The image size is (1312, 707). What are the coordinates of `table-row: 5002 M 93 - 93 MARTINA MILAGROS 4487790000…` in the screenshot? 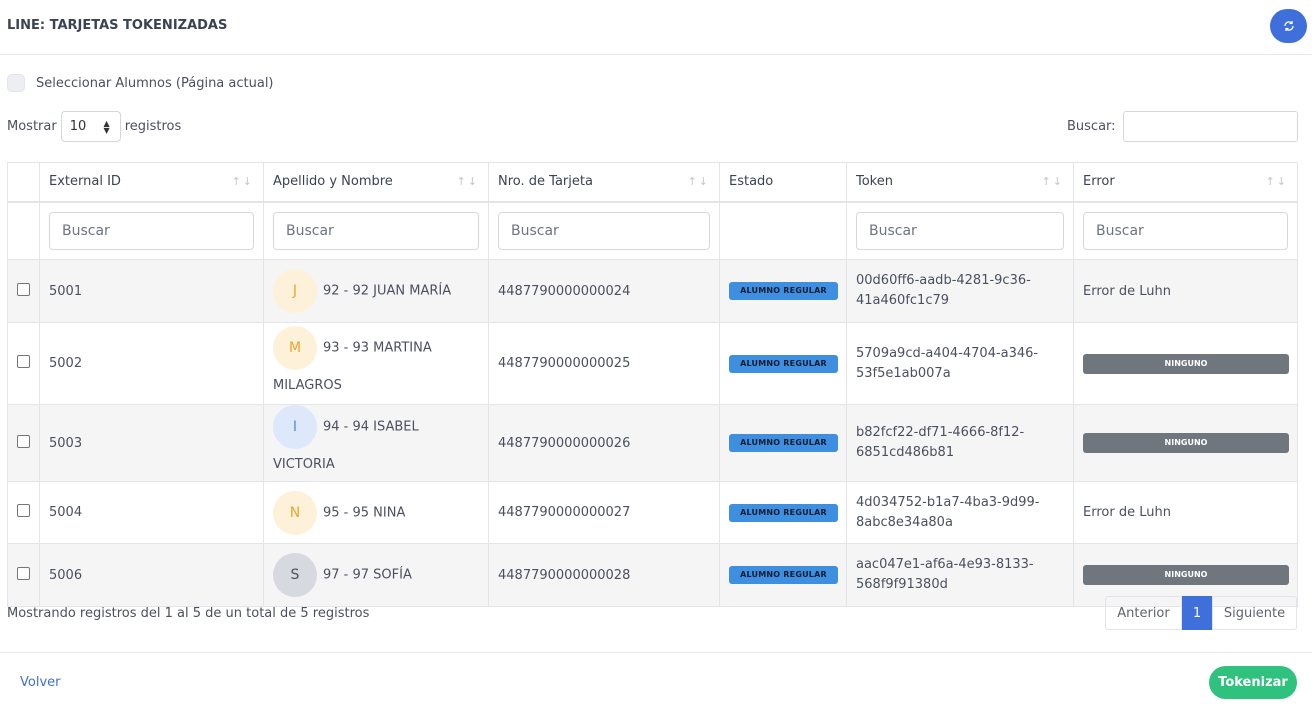 It's located at (652, 363).